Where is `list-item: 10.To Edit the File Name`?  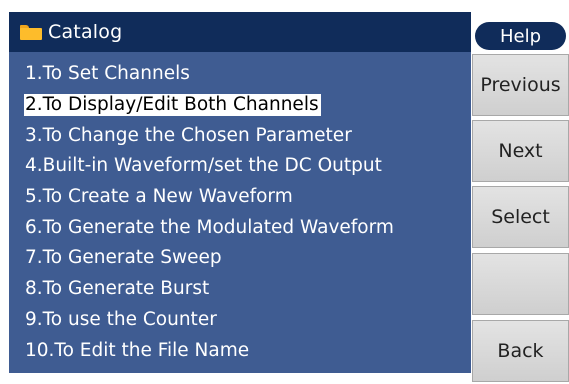
list-item: 10.To Edit the File Name is located at coordinates (240, 350).